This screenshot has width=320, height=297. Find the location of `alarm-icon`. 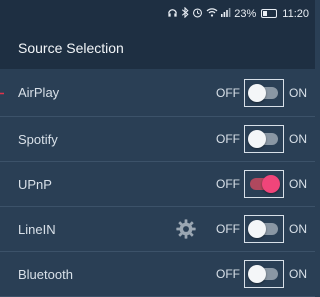

alarm-icon is located at coordinates (197, 14).